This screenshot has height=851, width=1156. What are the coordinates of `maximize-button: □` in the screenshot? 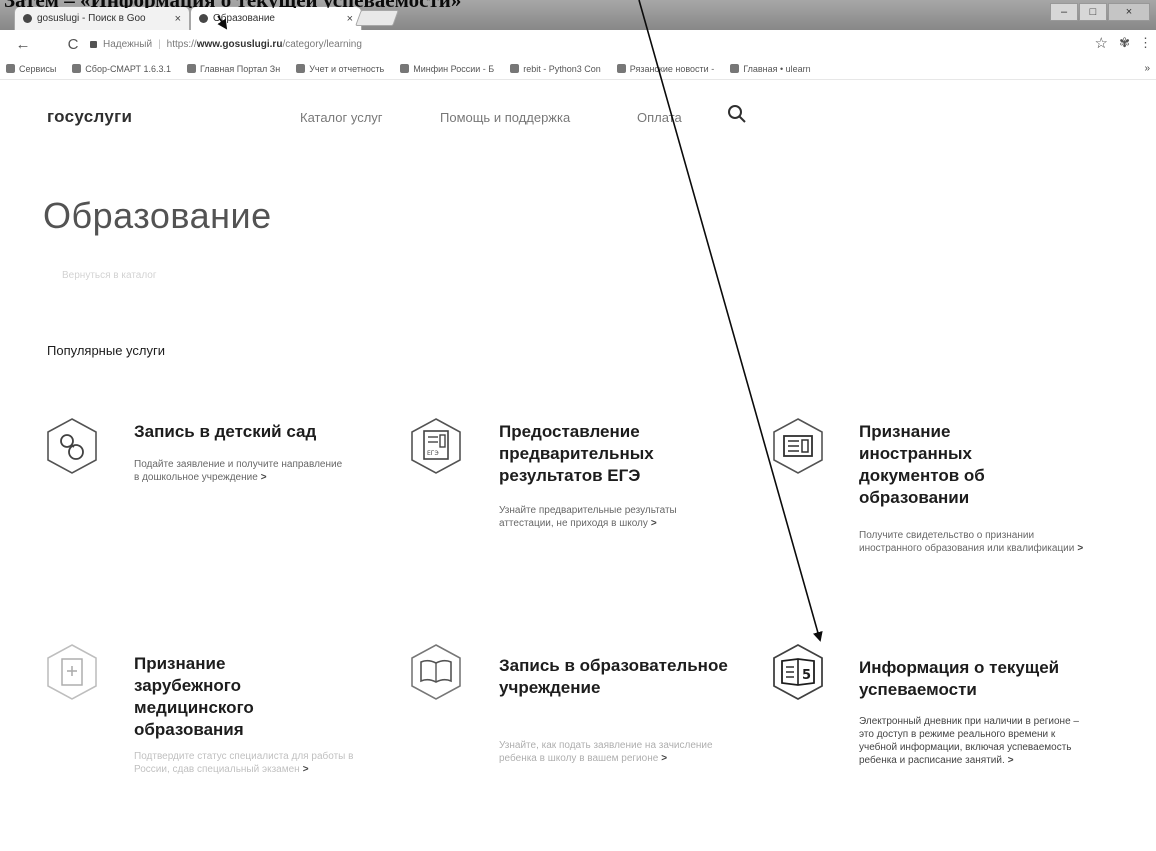 It's located at (1093, 12).